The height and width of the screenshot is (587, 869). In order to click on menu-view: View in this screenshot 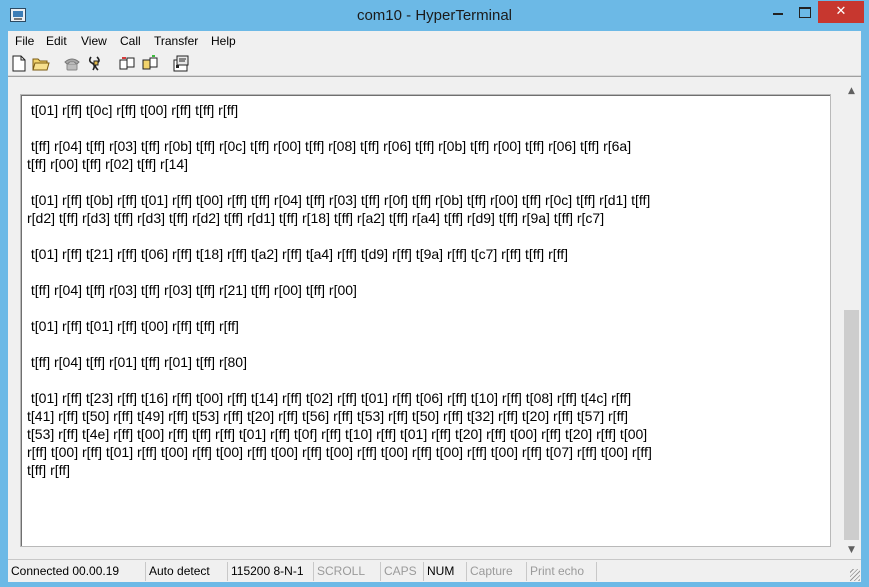, I will do `click(94, 41)`.